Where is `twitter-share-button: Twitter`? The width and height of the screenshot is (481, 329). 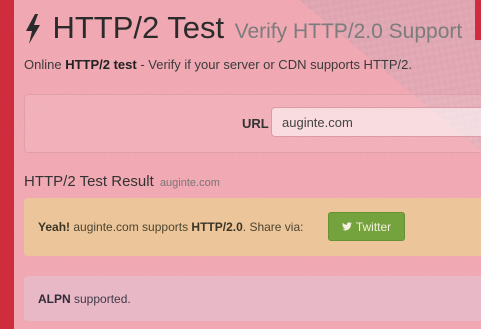 twitter-share-button: Twitter is located at coordinates (366, 226).